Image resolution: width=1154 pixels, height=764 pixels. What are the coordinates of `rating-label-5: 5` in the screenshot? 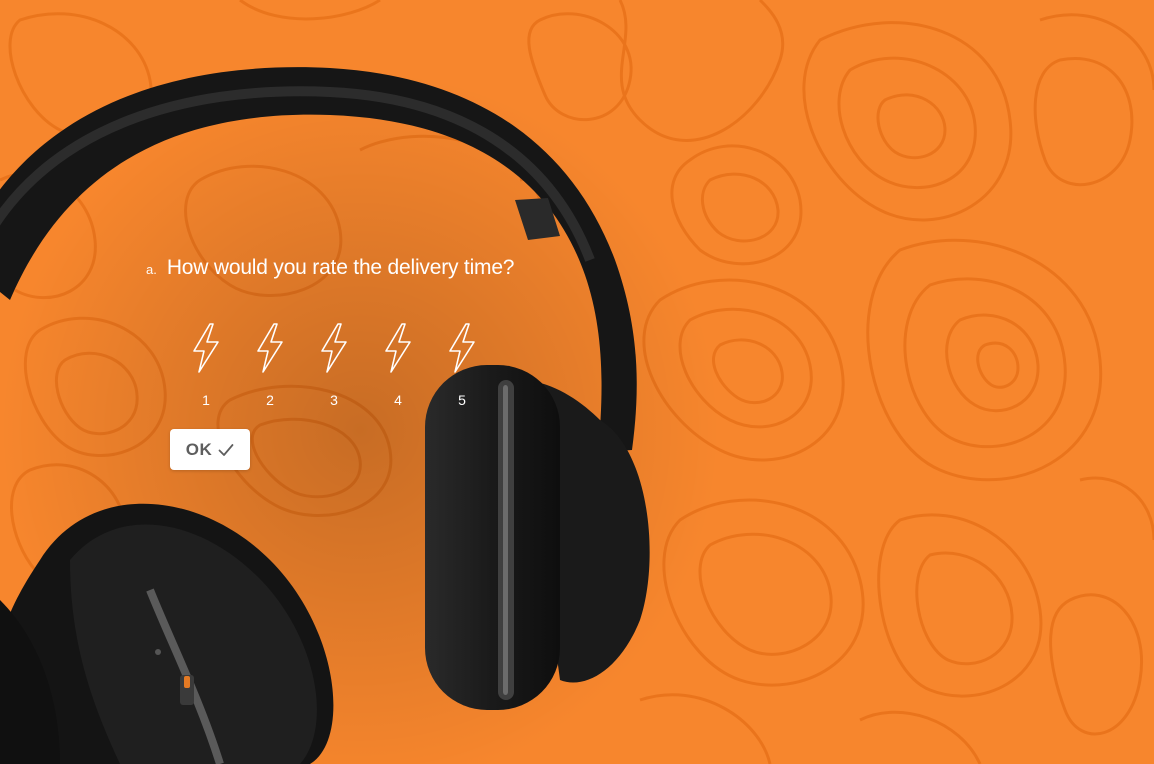 It's located at (462, 400).